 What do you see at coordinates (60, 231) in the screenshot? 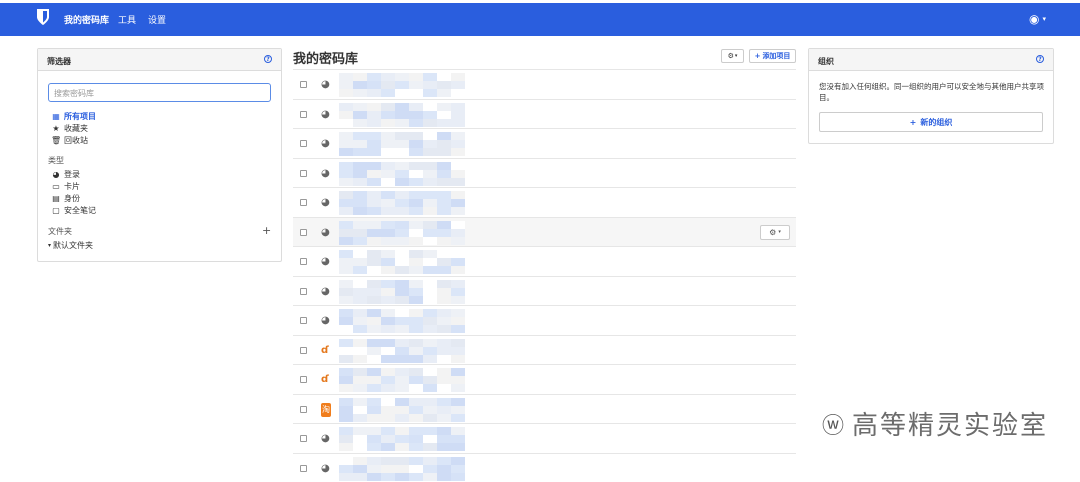
I see `folders-heading: 文件夹` at bounding box center [60, 231].